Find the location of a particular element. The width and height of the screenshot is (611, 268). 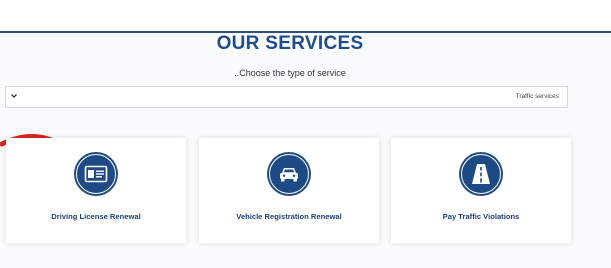

service-card-driving-license: Driving License Renewal is located at coordinates (96, 190).